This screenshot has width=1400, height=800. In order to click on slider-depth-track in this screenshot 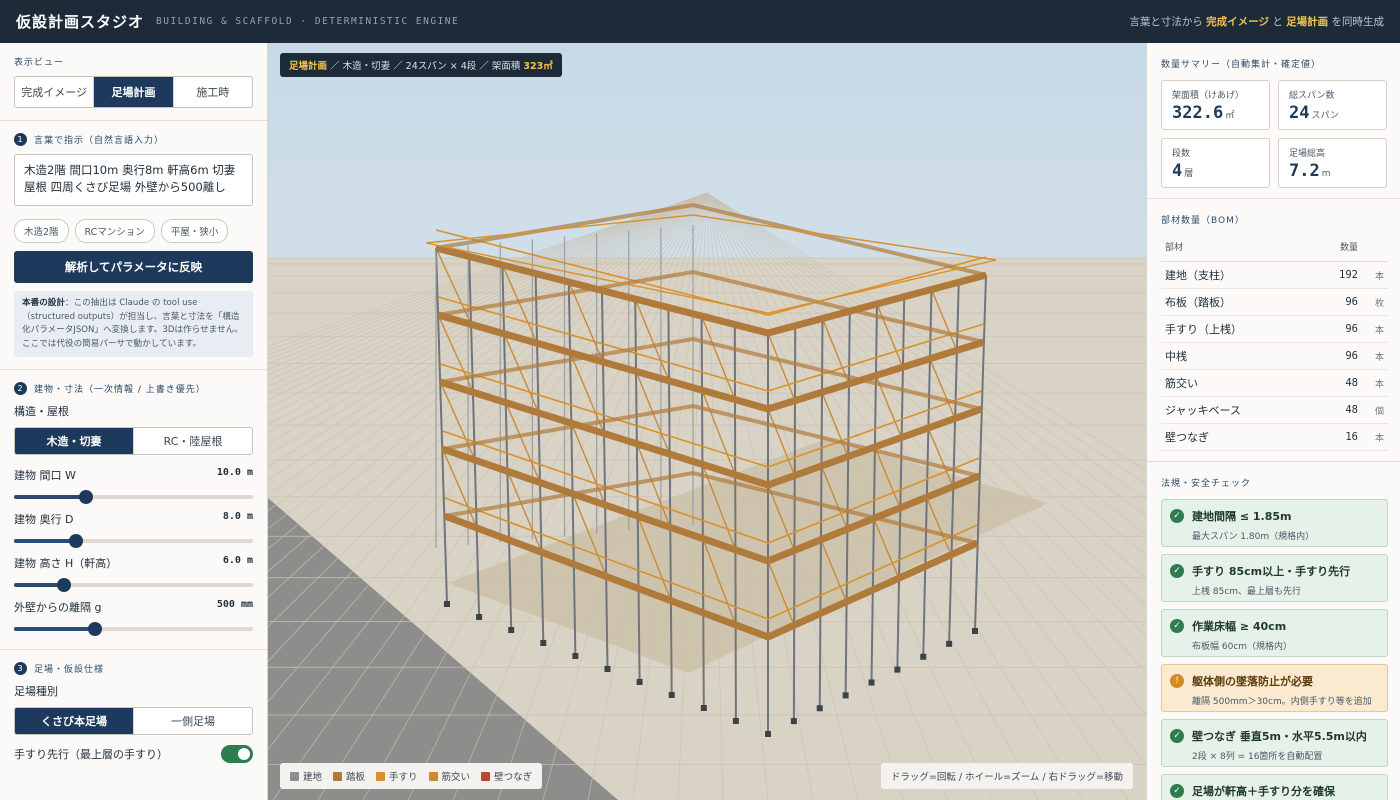, I will do `click(133, 541)`.